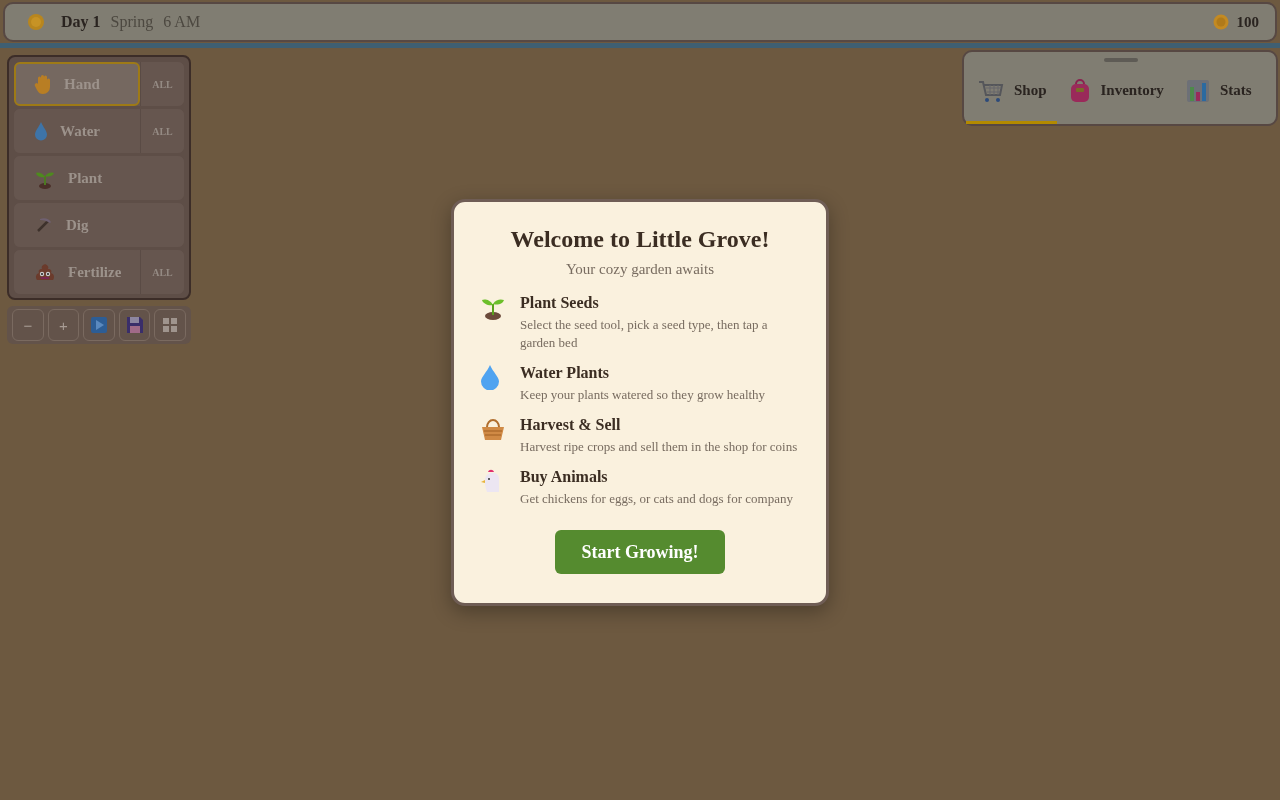 This screenshot has width=1280, height=800. What do you see at coordinates (560, 303) in the screenshot?
I see `feature-title: Plant Seeds` at bounding box center [560, 303].